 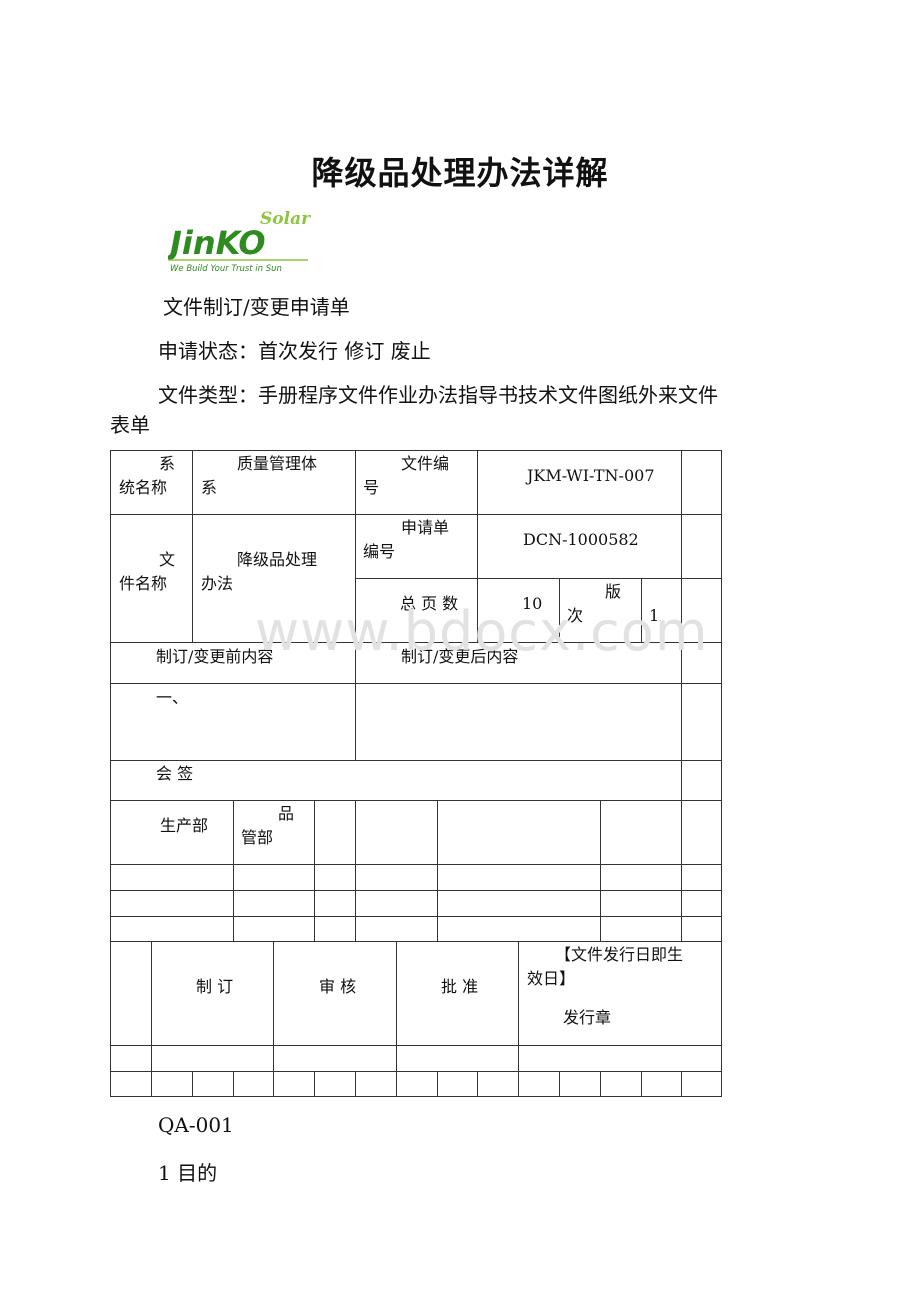 I want to click on dept-quality: 品, so click(x=286, y=813).